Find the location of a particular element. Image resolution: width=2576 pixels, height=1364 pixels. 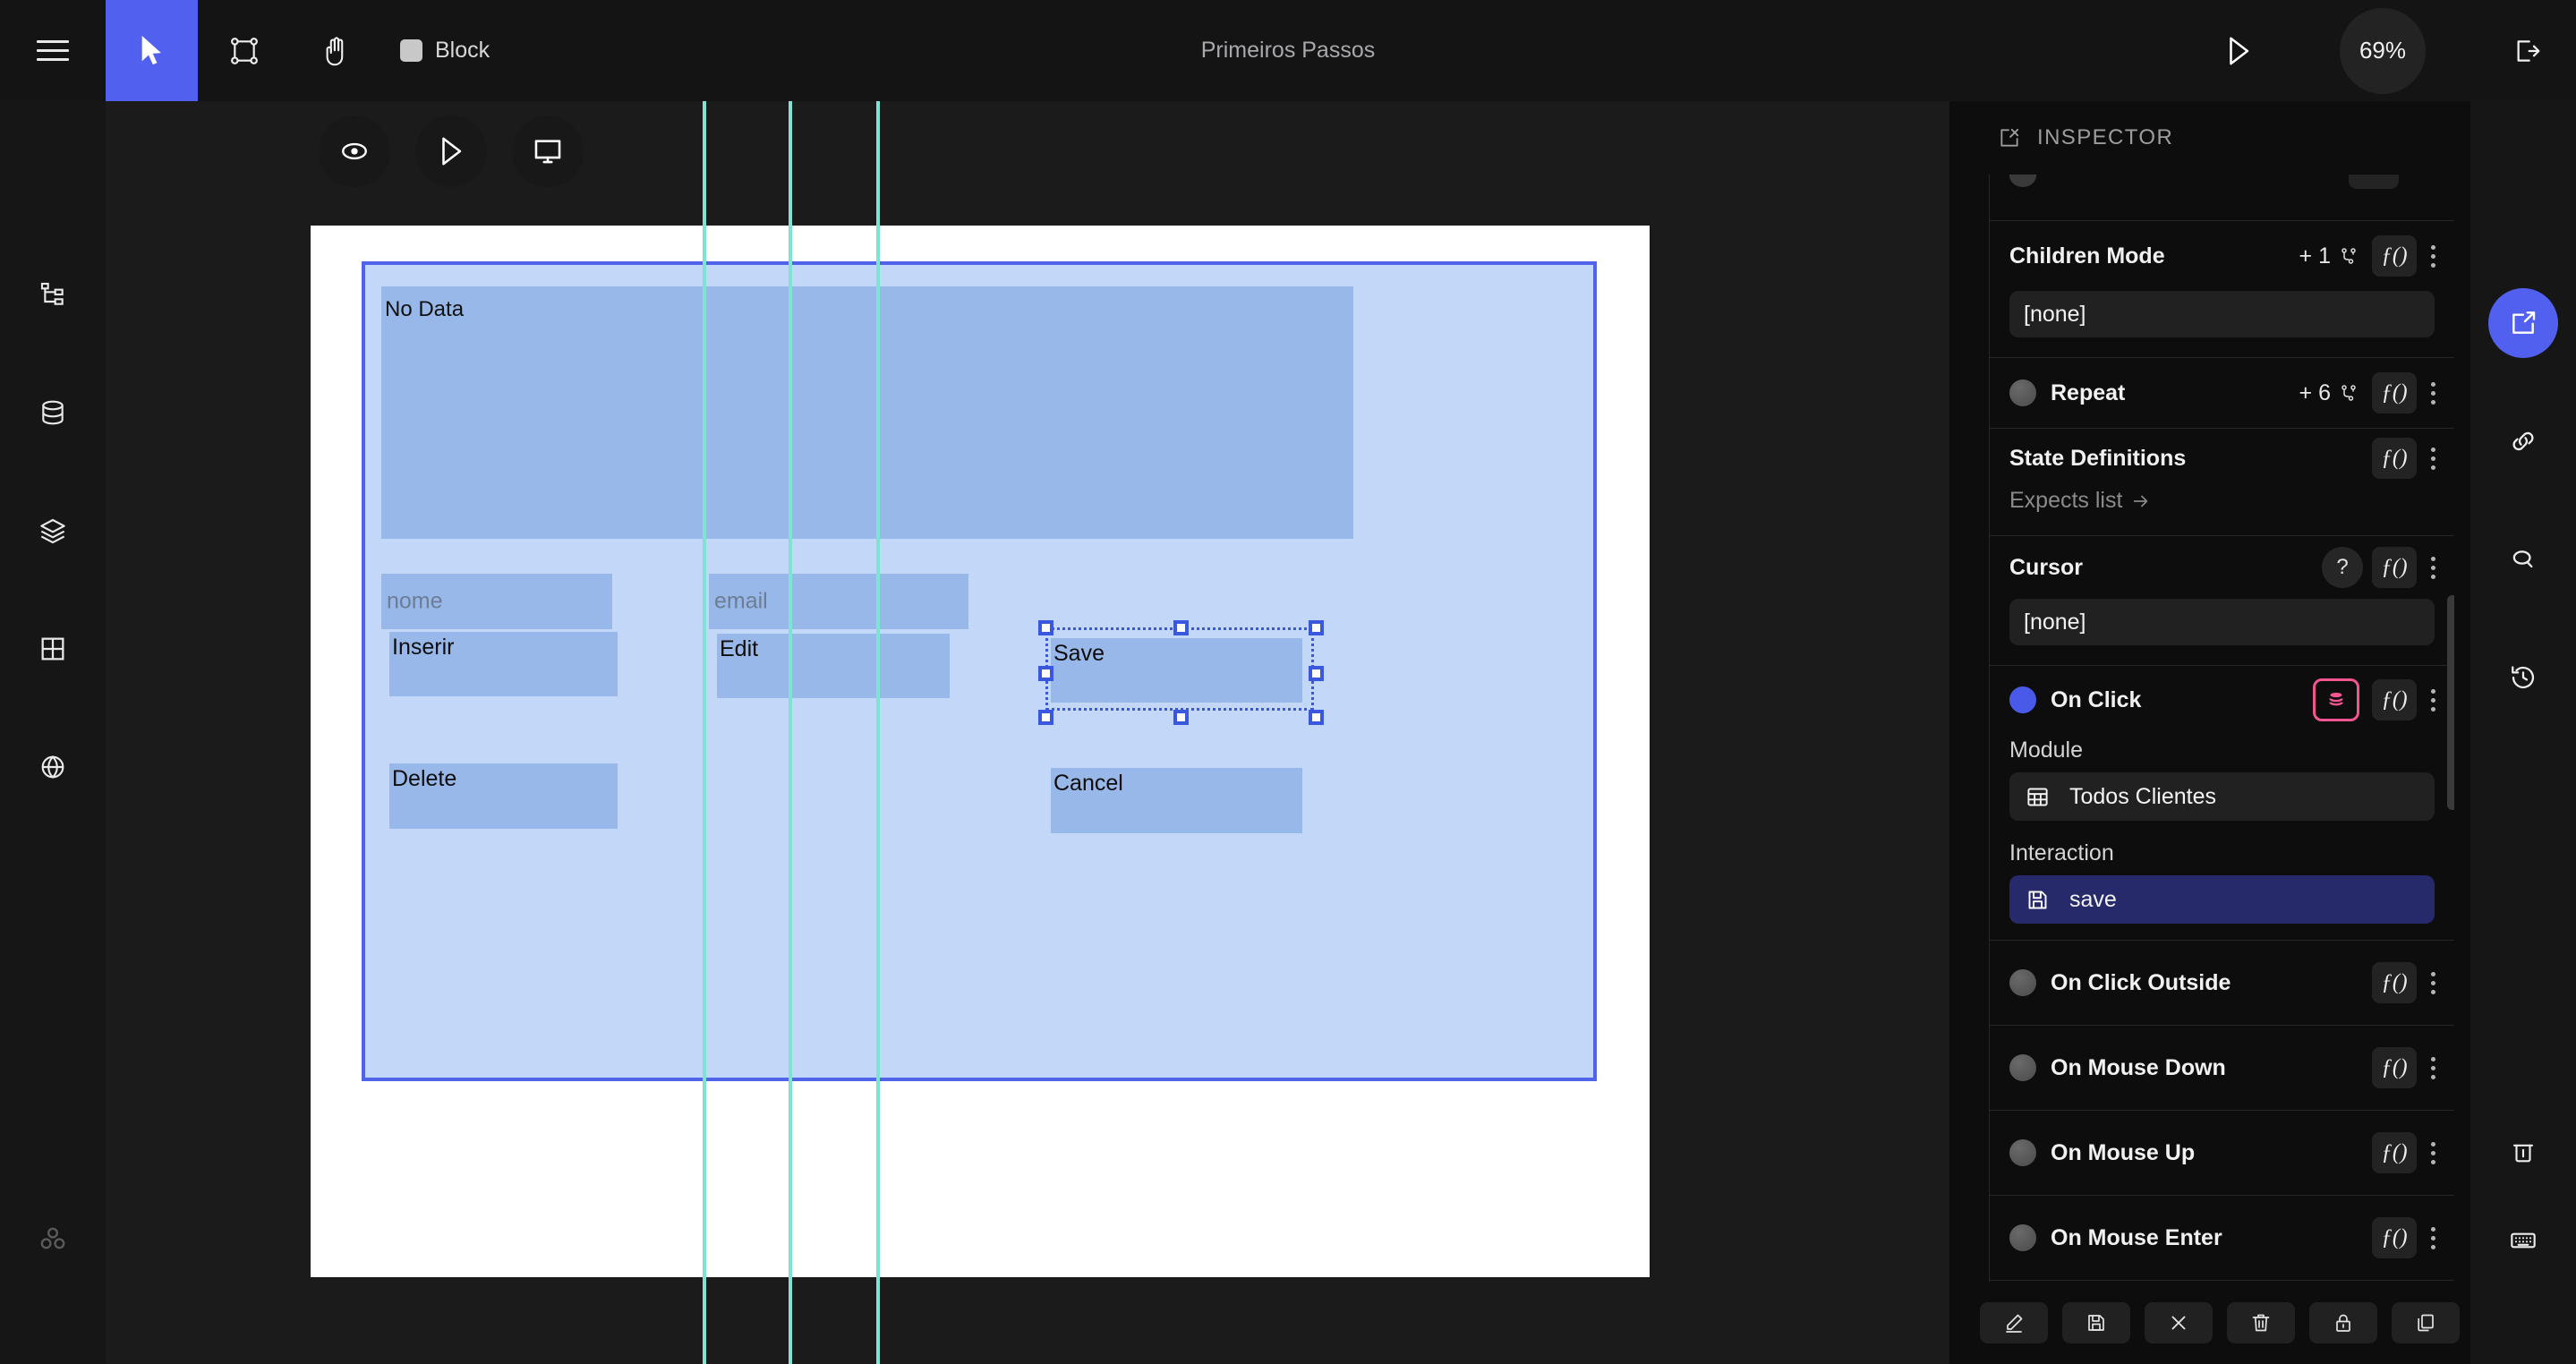

selection-handle-tl is located at coordinates (1045, 627).